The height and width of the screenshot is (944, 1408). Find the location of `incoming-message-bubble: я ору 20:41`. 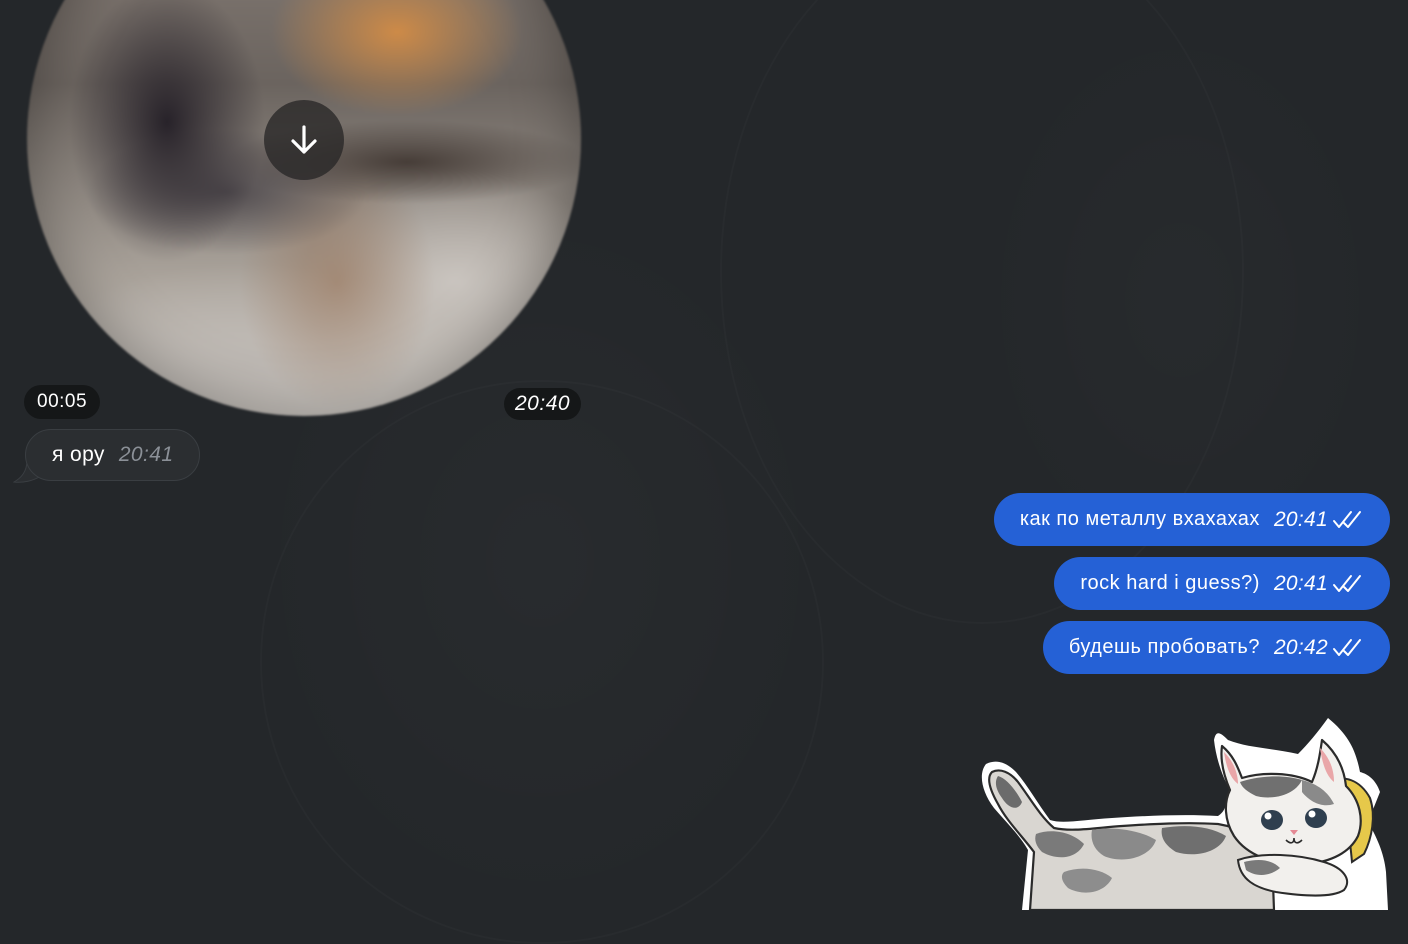

incoming-message-bubble: я ору 20:41 is located at coordinates (113, 455).